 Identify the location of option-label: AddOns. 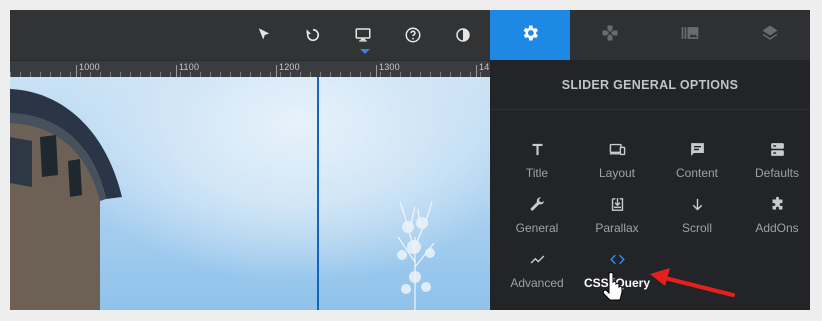
(777, 228).